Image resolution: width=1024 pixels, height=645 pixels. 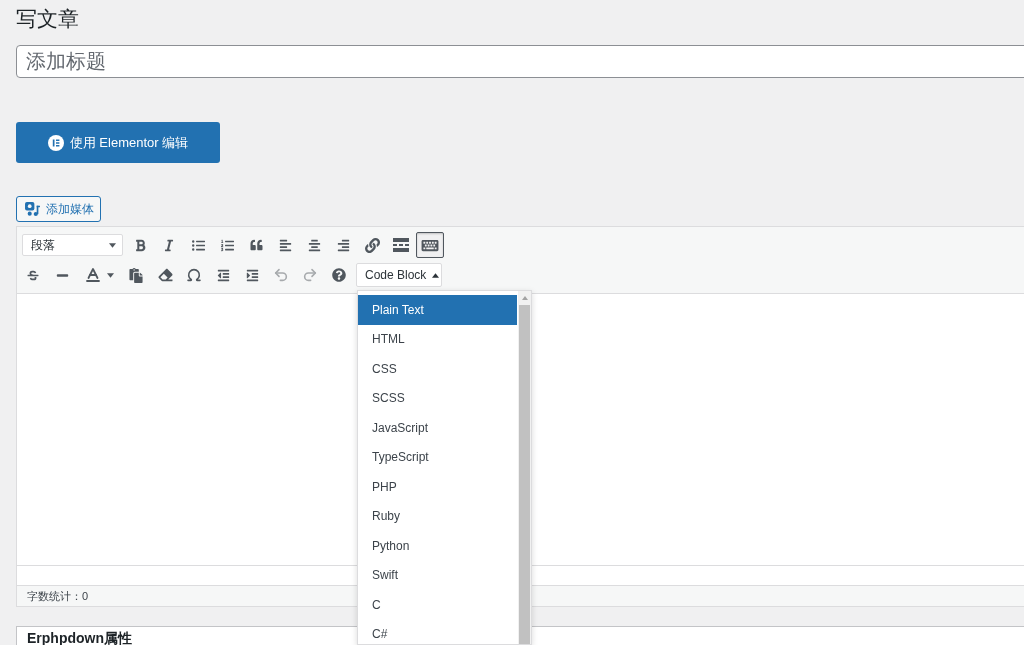 I want to click on panel-title: Erphpdown属性, so click(x=79, y=638).